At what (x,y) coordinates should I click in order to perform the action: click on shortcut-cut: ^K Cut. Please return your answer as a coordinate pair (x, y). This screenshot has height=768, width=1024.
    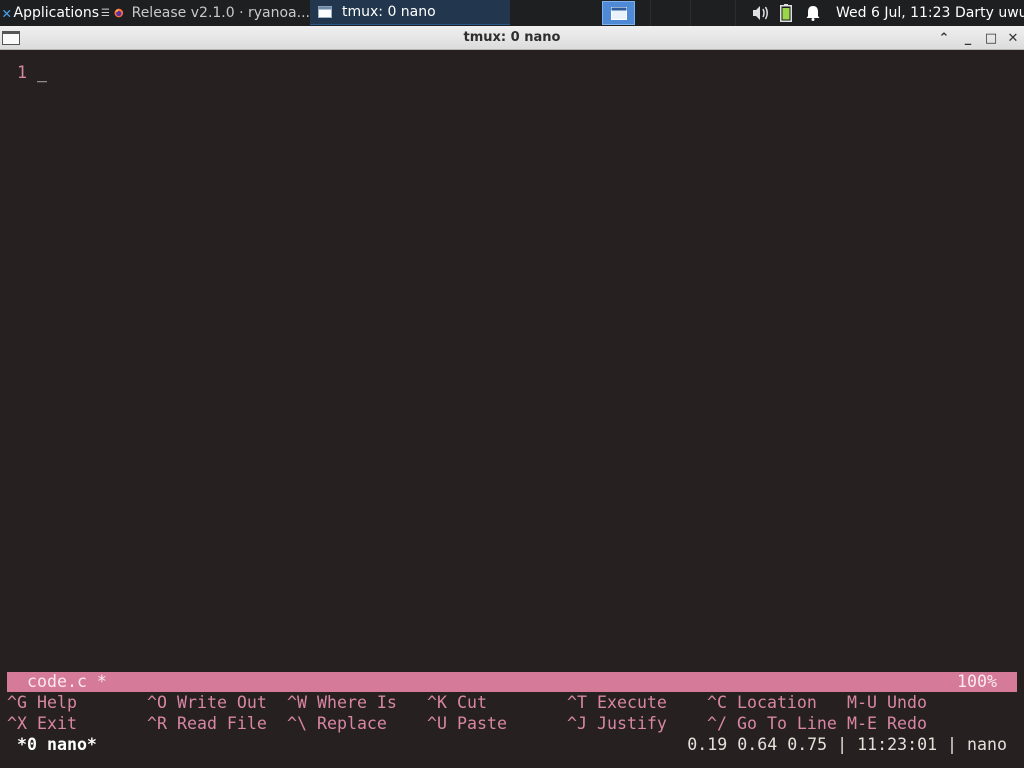
    Looking at the image, I should click on (457, 702).